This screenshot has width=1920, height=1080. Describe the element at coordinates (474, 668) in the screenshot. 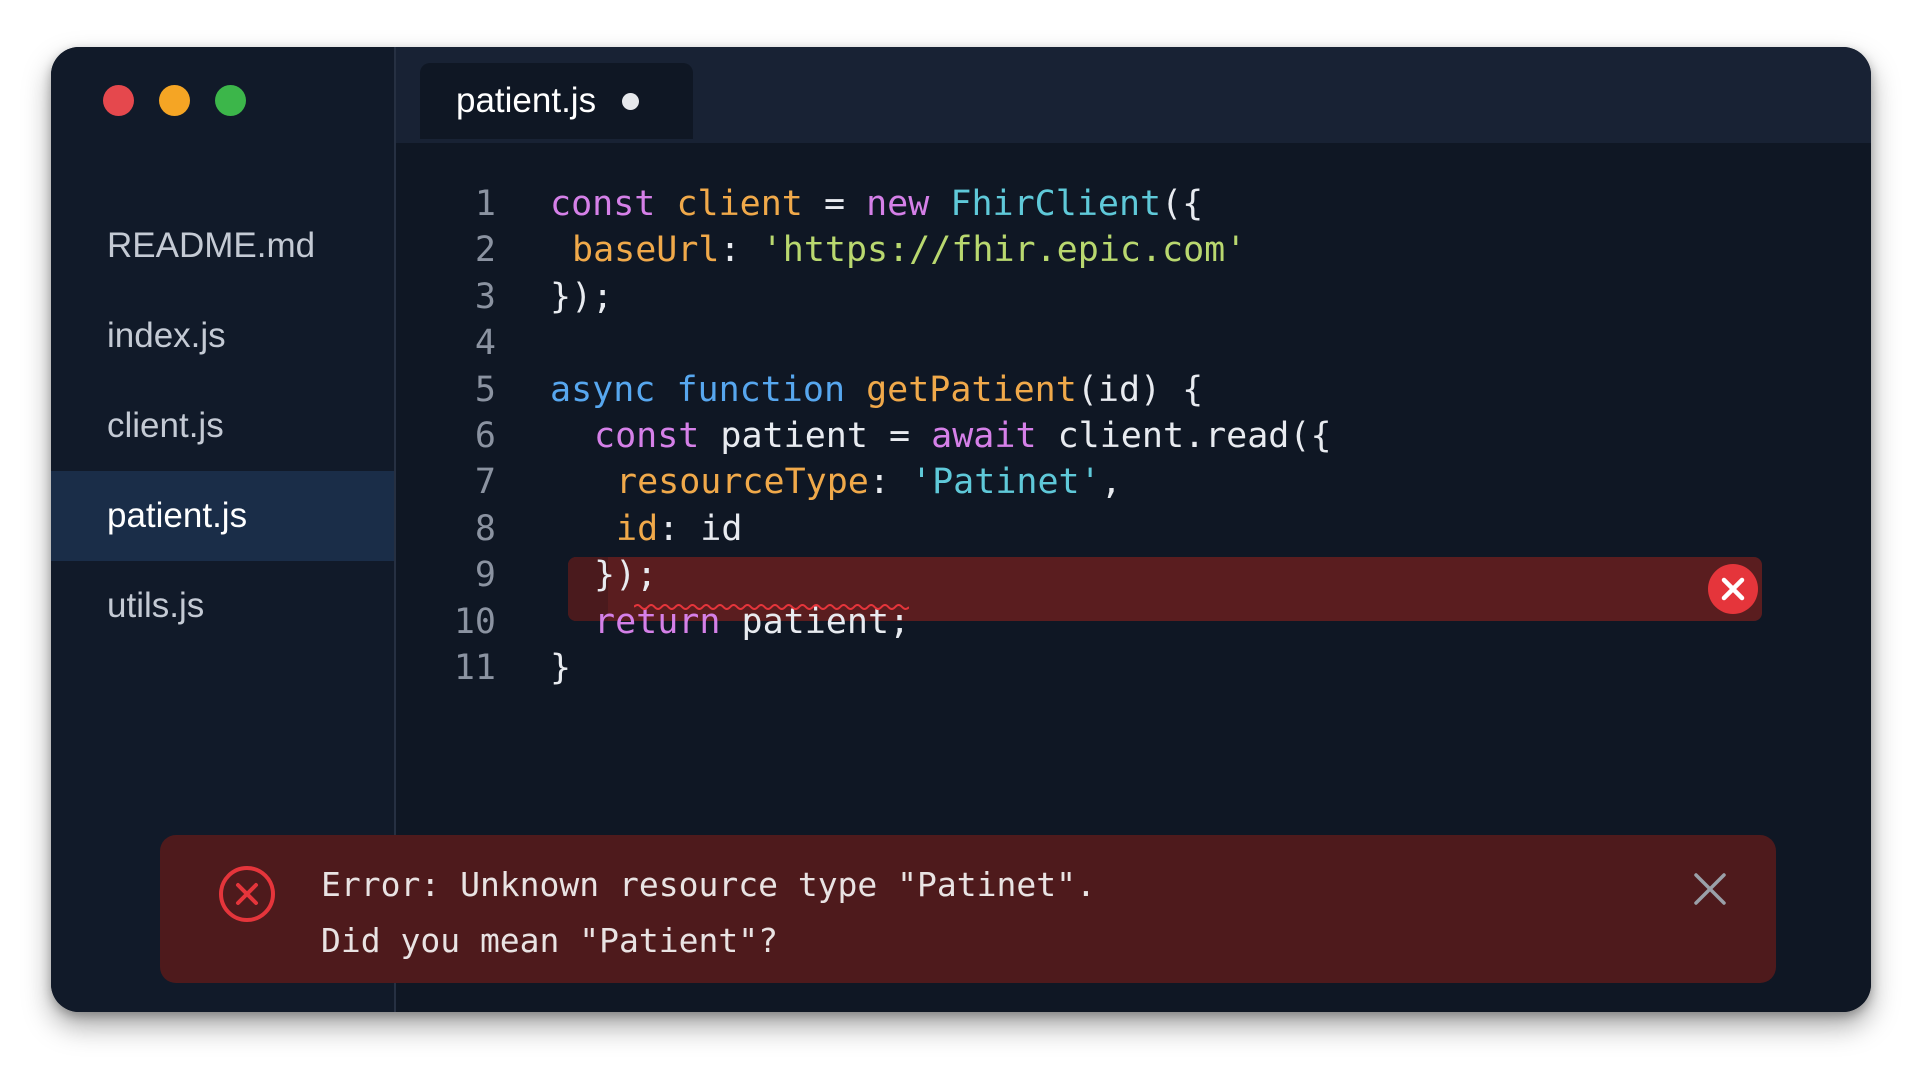

I see `line-number: 11` at that location.